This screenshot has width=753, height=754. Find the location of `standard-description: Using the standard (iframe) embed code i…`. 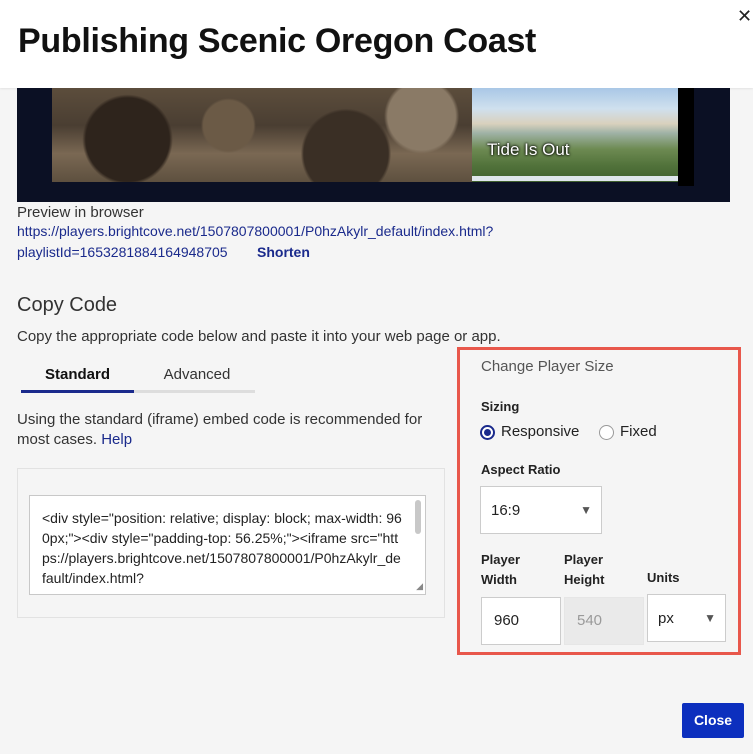

standard-description: Using the standard (iframe) embed code i… is located at coordinates (232, 430).